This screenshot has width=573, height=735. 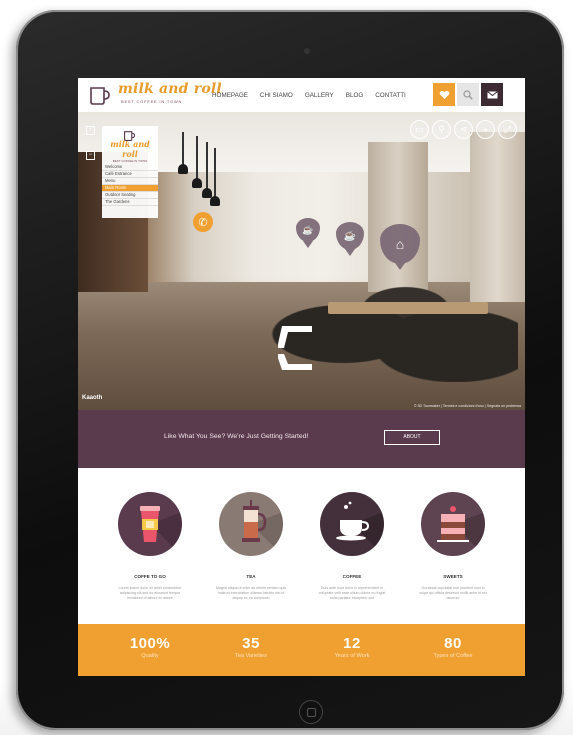 I want to click on logo-tagline: BEST COFFEE IN TOWN, so click(x=152, y=101).